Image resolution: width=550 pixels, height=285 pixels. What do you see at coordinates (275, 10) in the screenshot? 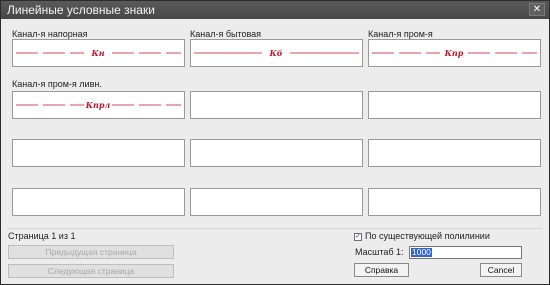
I see `title-bar: Линейные условные знаки ✕` at bounding box center [275, 10].